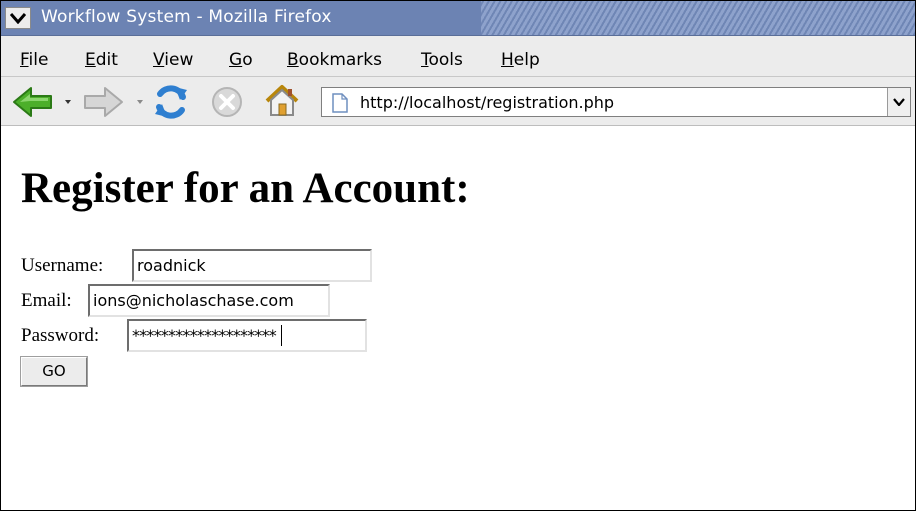  Describe the element at coordinates (62, 265) in the screenshot. I see `username-label: Username:` at that location.